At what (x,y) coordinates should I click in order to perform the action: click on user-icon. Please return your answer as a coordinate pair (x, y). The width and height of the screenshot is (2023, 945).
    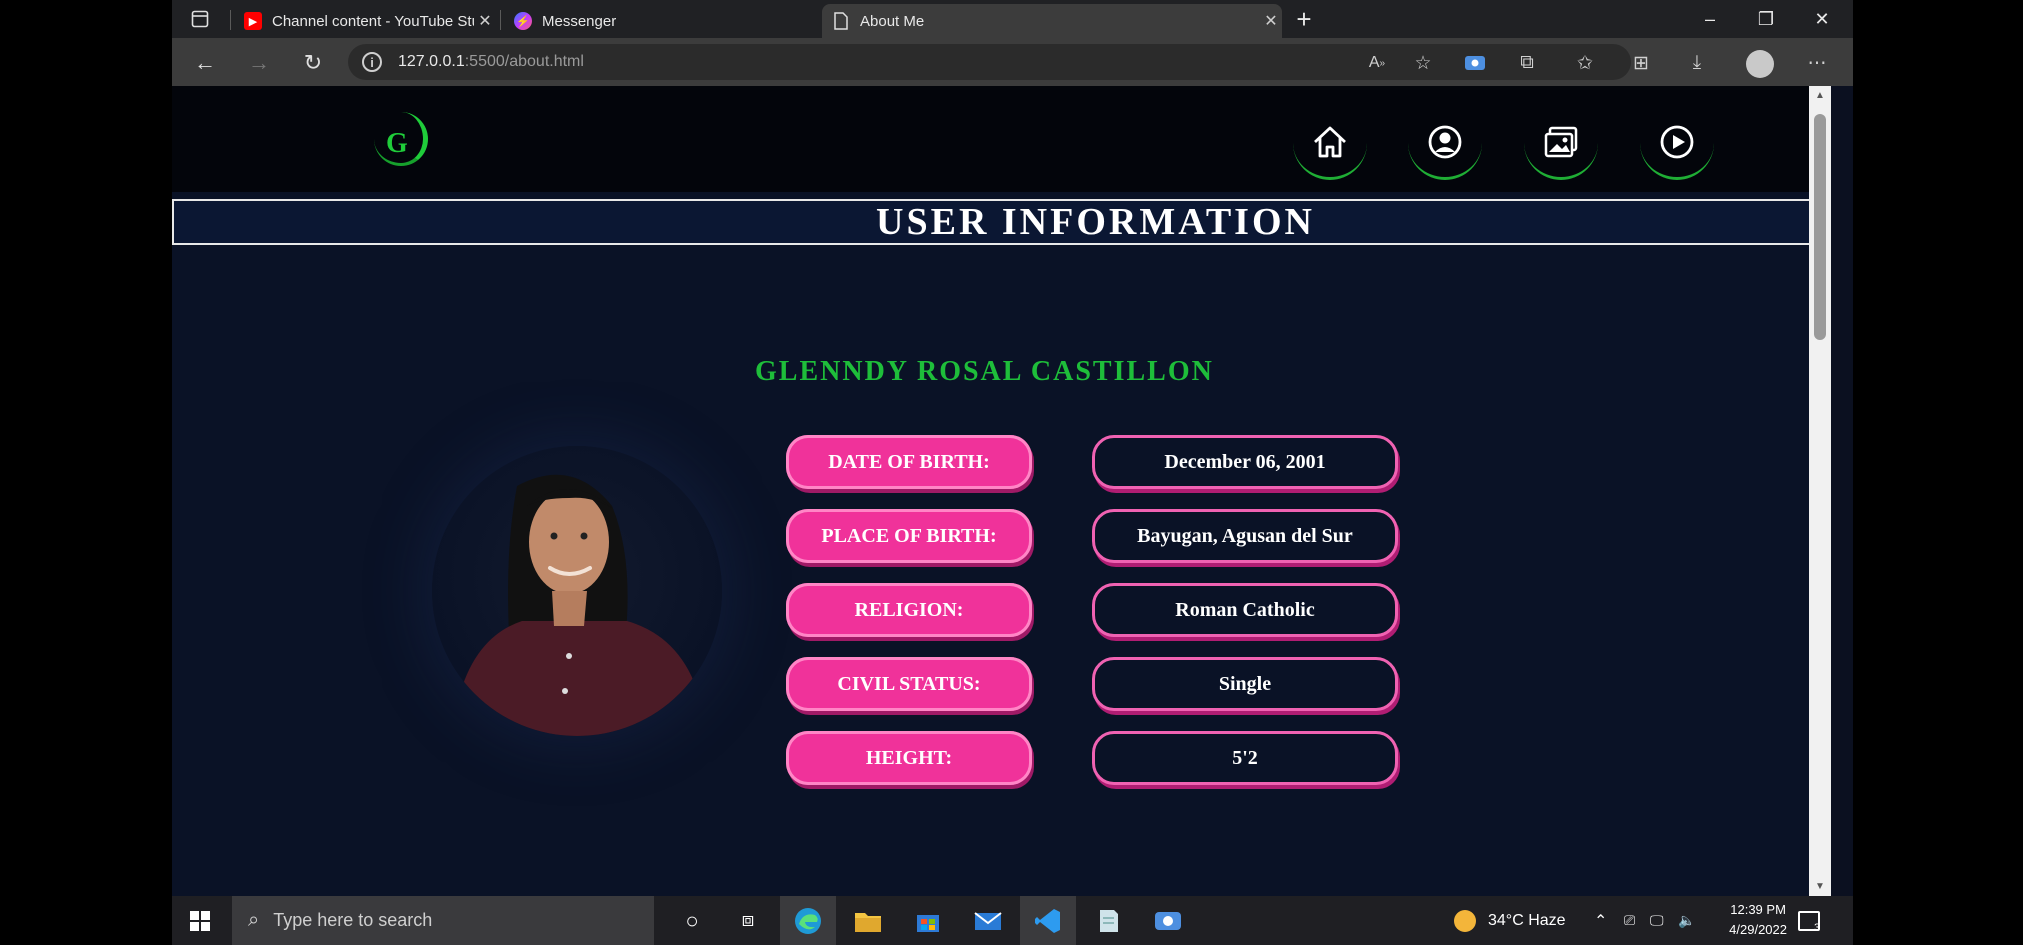
    Looking at the image, I should click on (1445, 141).